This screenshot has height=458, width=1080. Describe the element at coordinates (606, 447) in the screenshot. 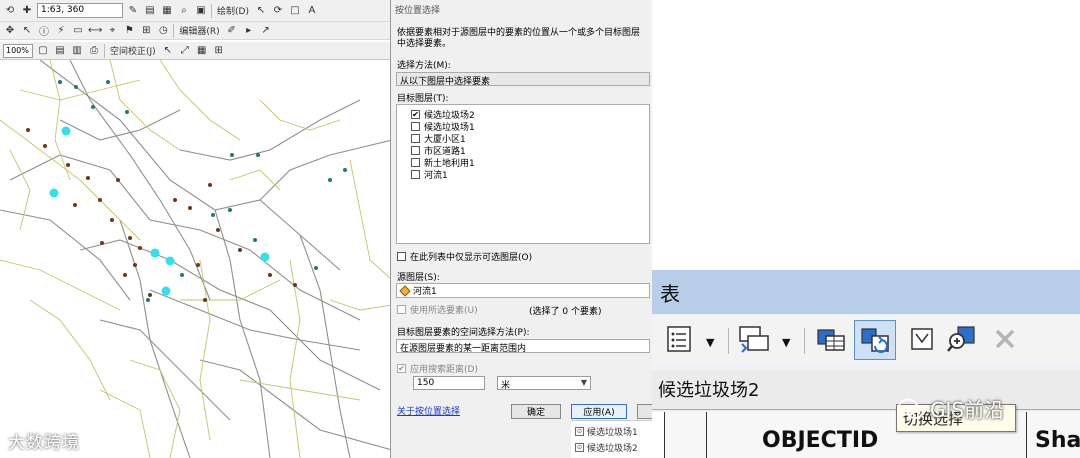

I see `toc-layer-item: ⊙ 候选垃圾场2` at that location.